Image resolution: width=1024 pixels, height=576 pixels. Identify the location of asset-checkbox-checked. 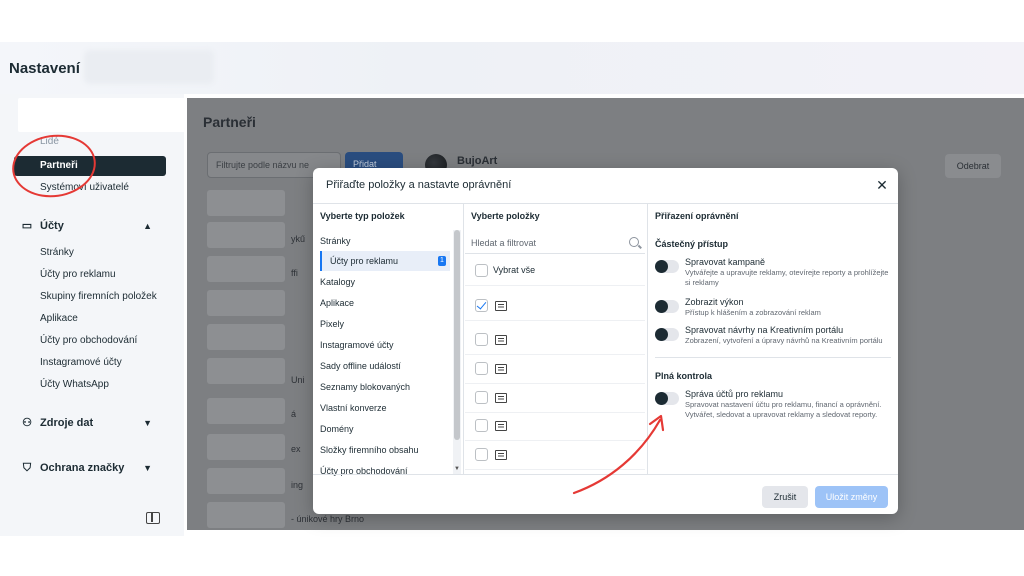
(481, 305).